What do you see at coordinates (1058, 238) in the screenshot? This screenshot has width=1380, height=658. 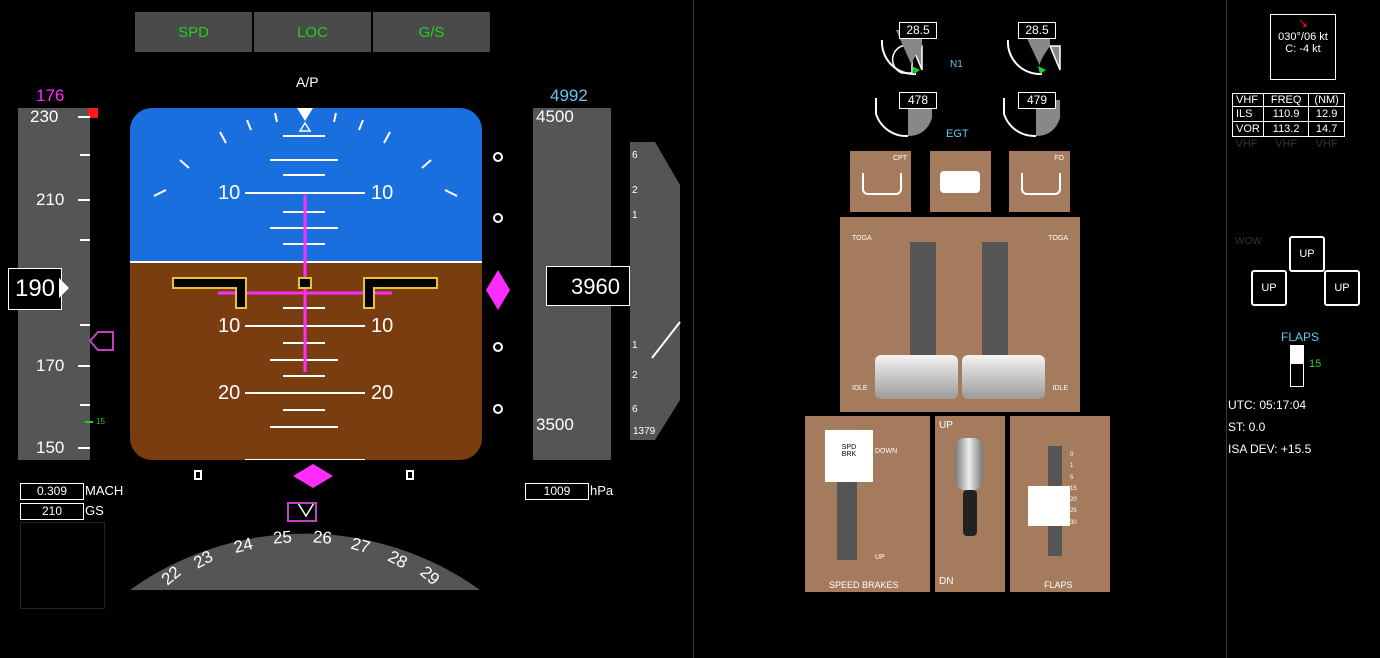 I see `toga-right-label: TOGA` at bounding box center [1058, 238].